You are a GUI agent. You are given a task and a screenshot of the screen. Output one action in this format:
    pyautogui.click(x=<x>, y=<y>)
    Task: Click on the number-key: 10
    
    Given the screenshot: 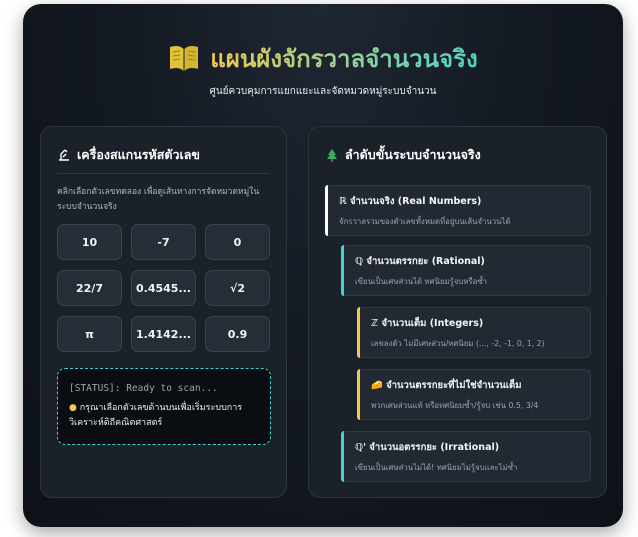 What is the action you would take?
    pyautogui.click(x=89, y=242)
    